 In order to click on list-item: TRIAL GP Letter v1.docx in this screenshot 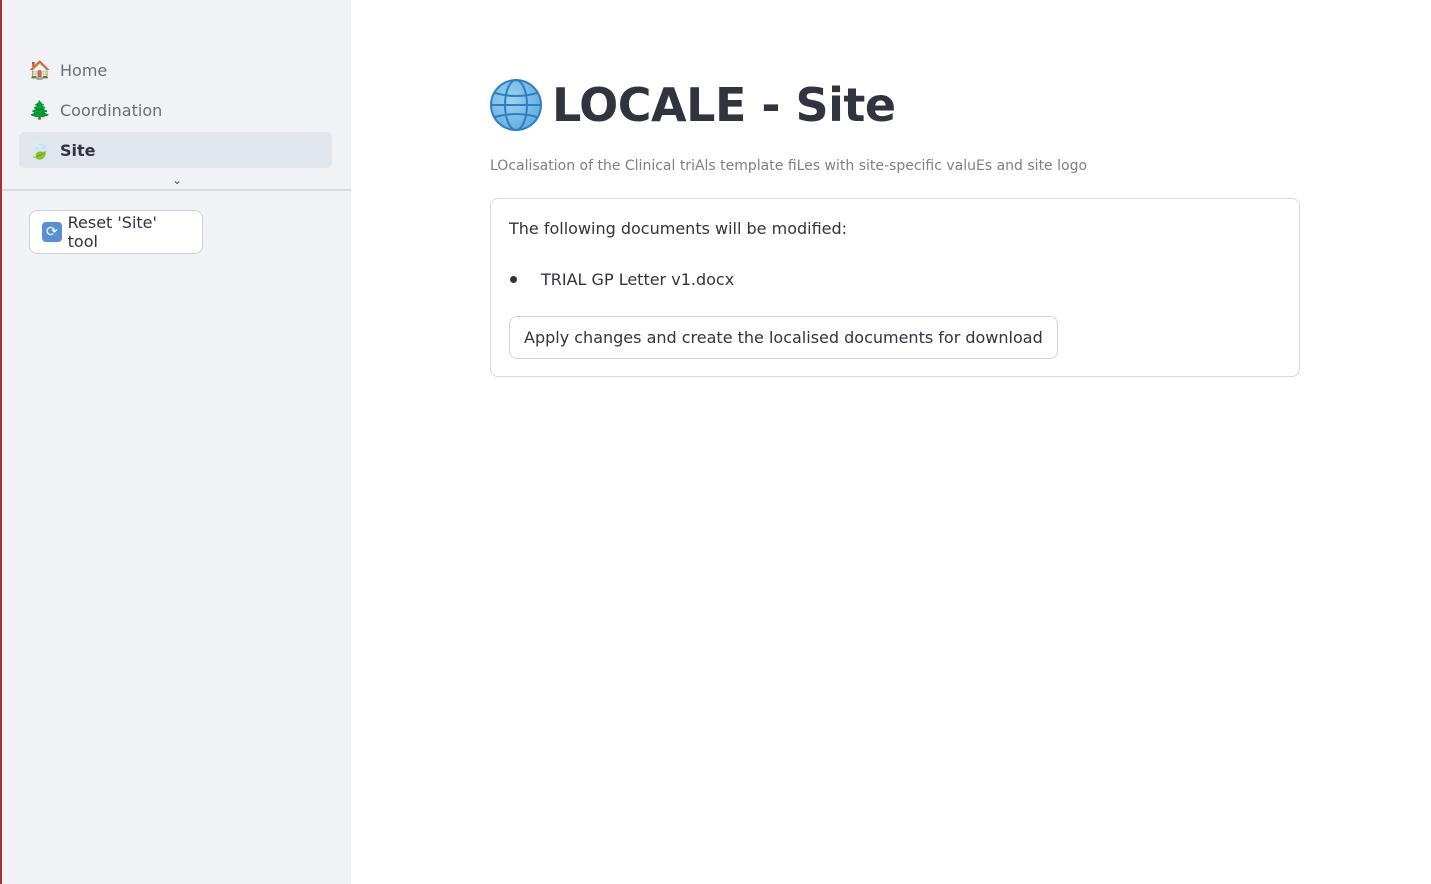, I will do `click(622, 279)`.